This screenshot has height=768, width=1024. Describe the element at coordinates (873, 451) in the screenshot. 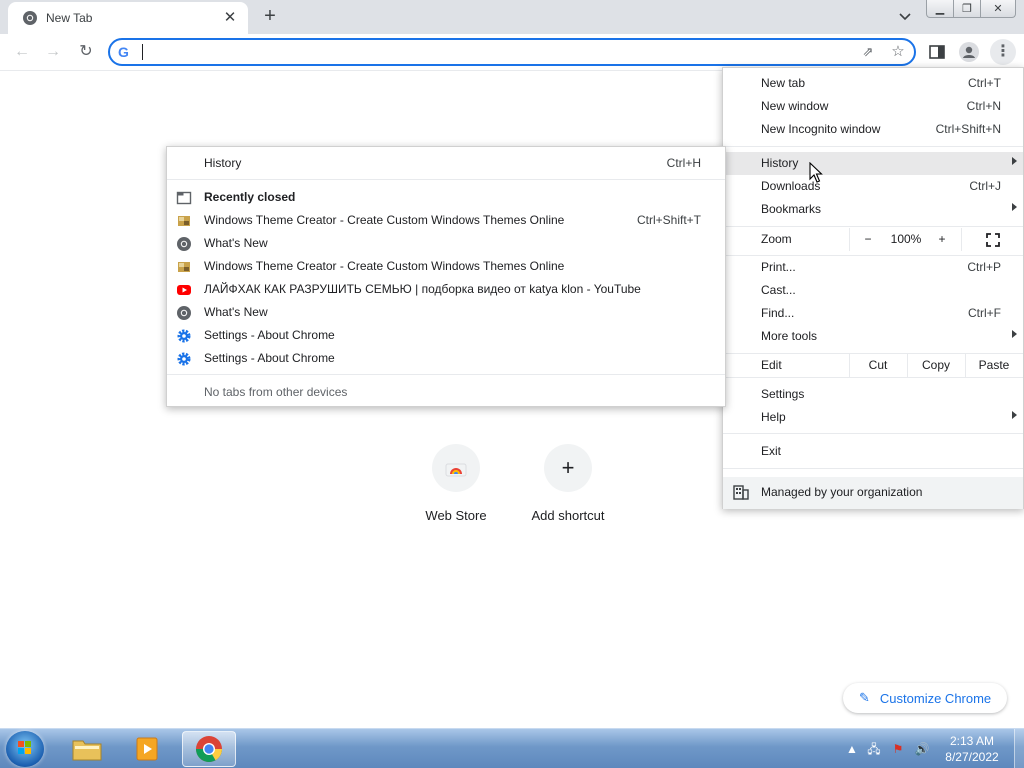

I see `menu-item-exit: Exit` at that location.